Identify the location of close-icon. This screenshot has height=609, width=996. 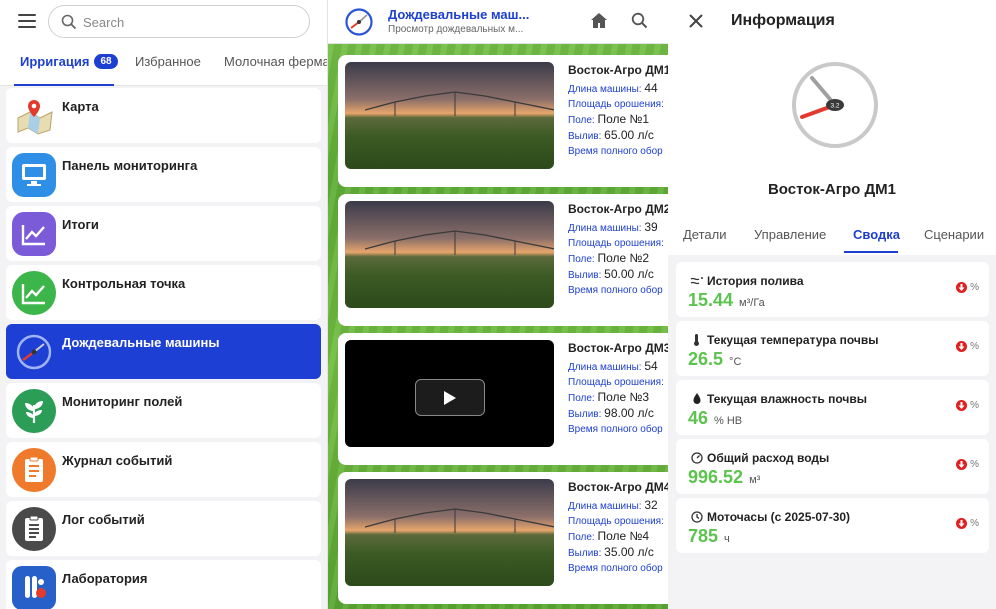
(696, 21).